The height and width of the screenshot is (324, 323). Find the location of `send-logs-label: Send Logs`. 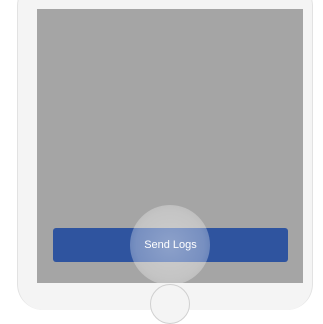

send-logs-label: Send Logs is located at coordinates (170, 245).